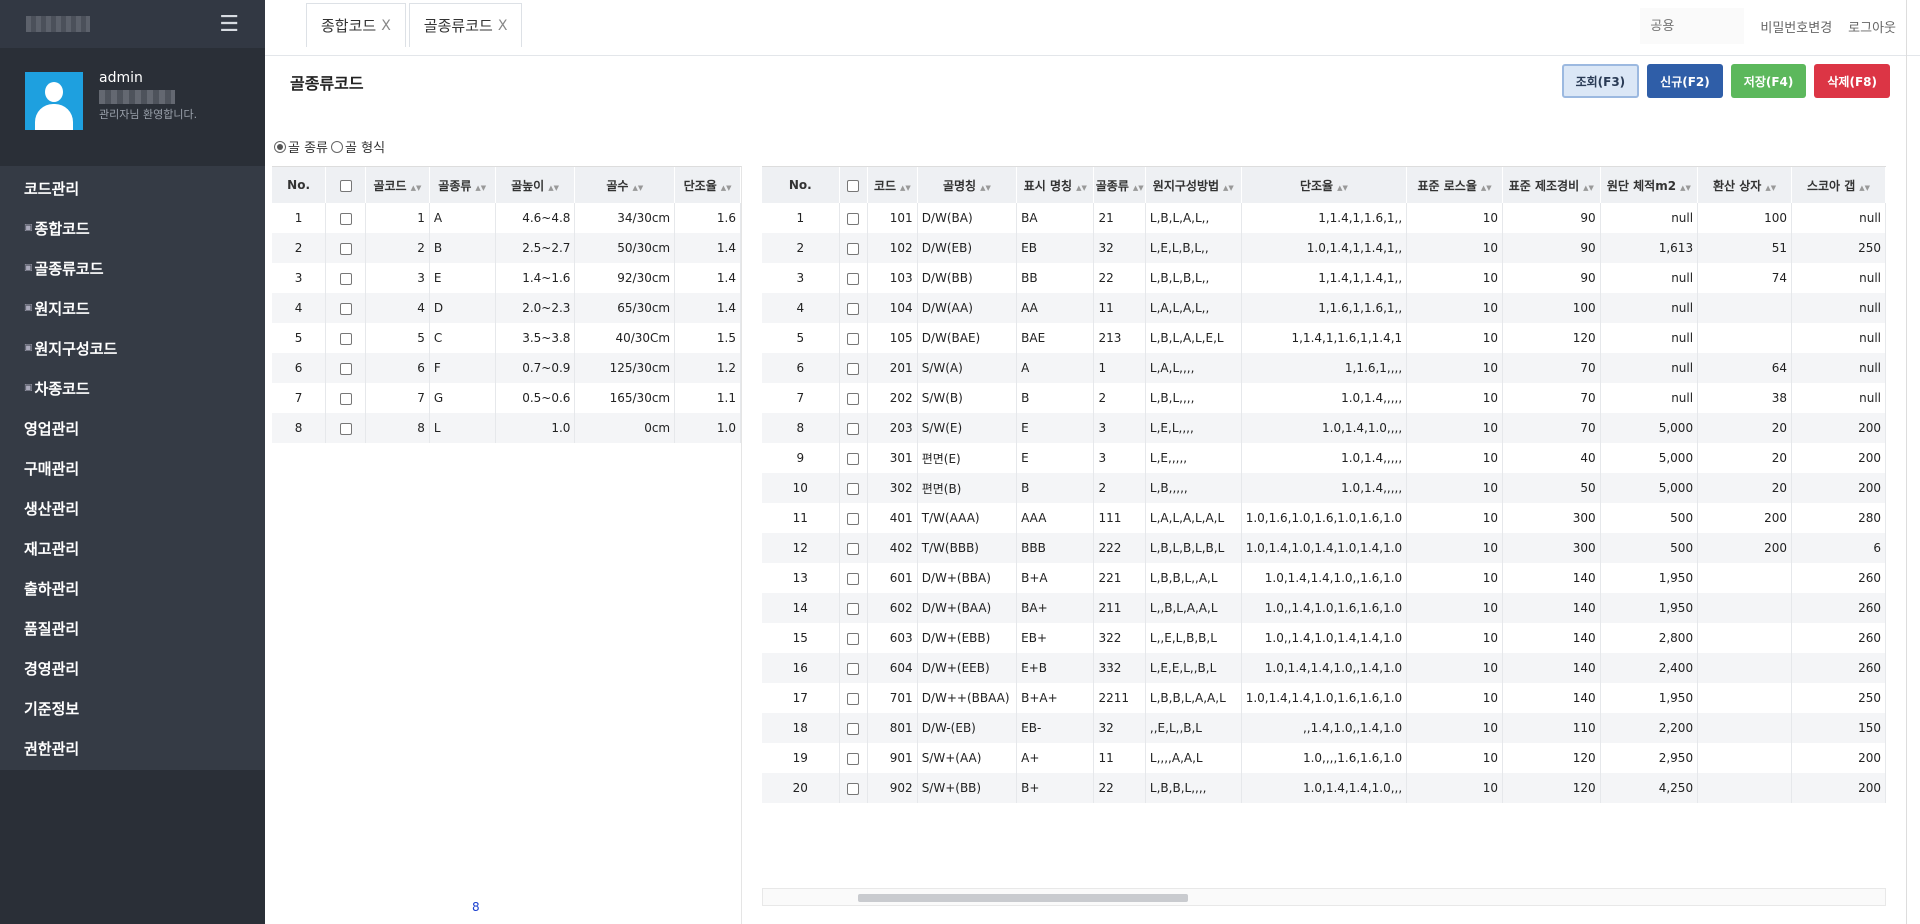 The width and height of the screenshot is (1920, 924). Describe the element at coordinates (1852, 81) in the screenshot. I see `delete-button: 삭제(F8)` at that location.